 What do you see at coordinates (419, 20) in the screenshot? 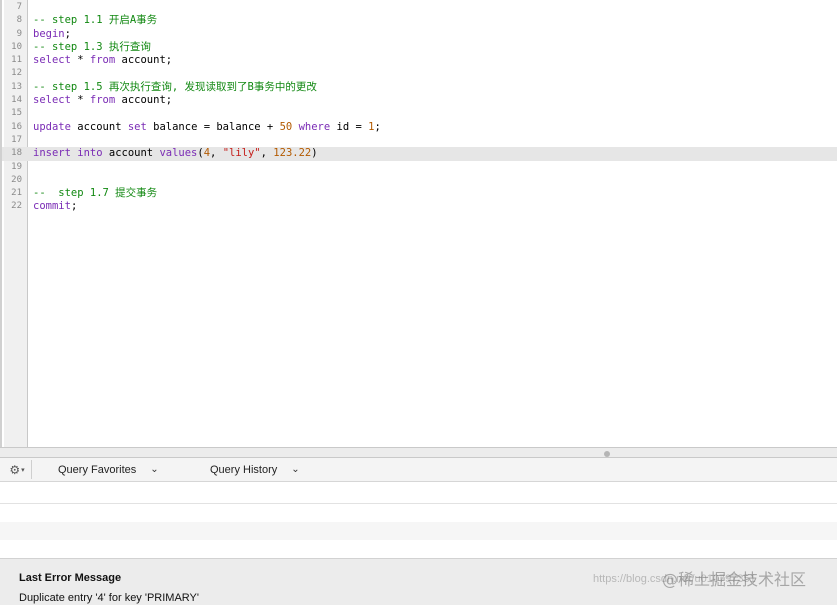
I see `editor-line: 8 -- step 1.1 开启A事务` at bounding box center [419, 20].